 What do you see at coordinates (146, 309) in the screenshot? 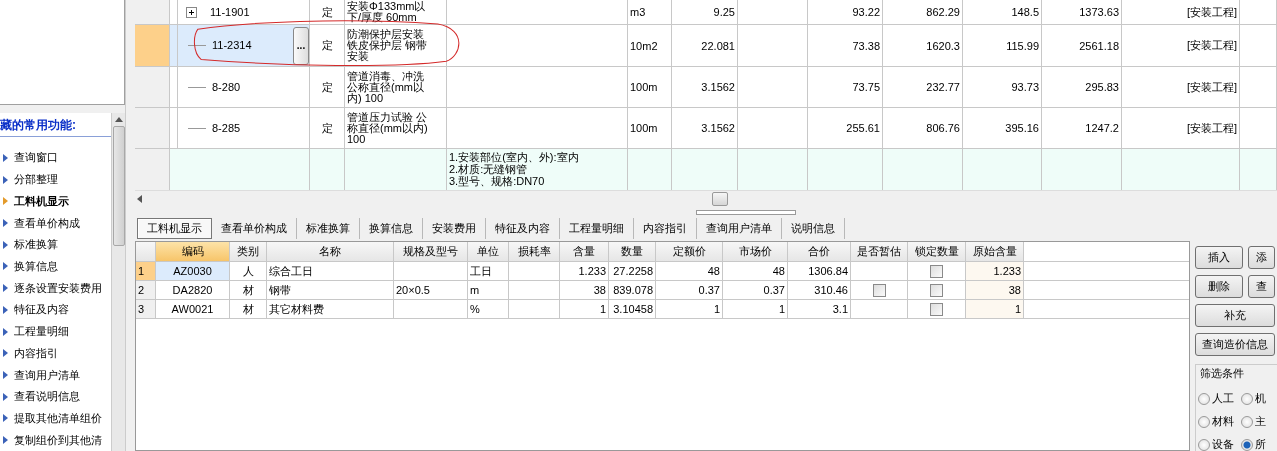
I see `row-number: 3` at bounding box center [146, 309].